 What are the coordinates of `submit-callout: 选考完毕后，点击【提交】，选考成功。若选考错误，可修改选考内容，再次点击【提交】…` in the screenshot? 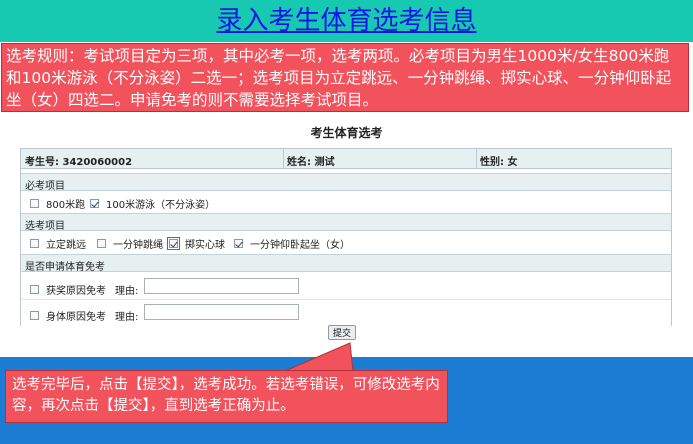 It's located at (226, 396).